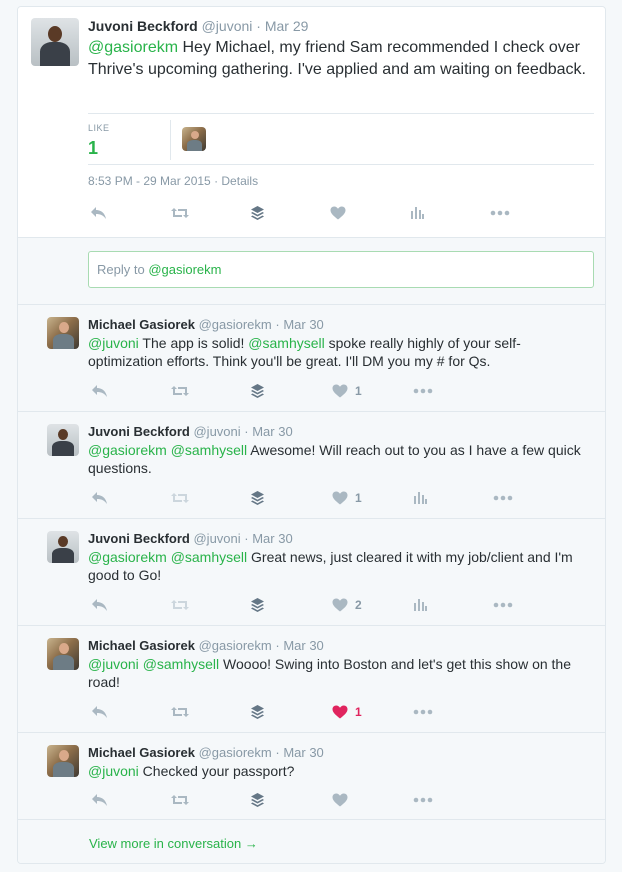 This screenshot has width=622, height=872. Describe the element at coordinates (341, 269) in the screenshot. I see `reply-input: Reply to @gasiorekm` at that location.